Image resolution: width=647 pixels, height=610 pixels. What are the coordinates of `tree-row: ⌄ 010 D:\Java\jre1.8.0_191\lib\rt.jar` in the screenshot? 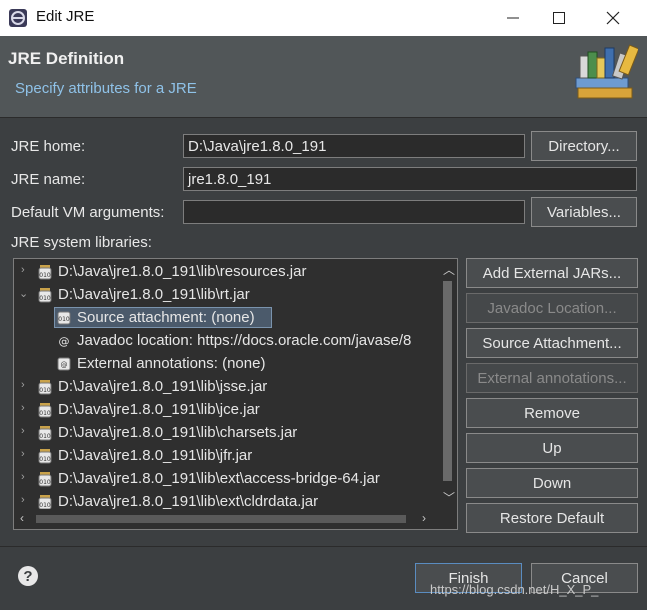 It's located at (235, 295).